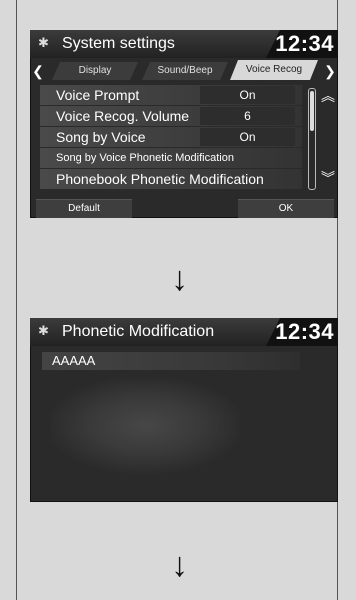  I want to click on setting-voice-recog-volume: Voice Recog. Volume 6, so click(171, 116).